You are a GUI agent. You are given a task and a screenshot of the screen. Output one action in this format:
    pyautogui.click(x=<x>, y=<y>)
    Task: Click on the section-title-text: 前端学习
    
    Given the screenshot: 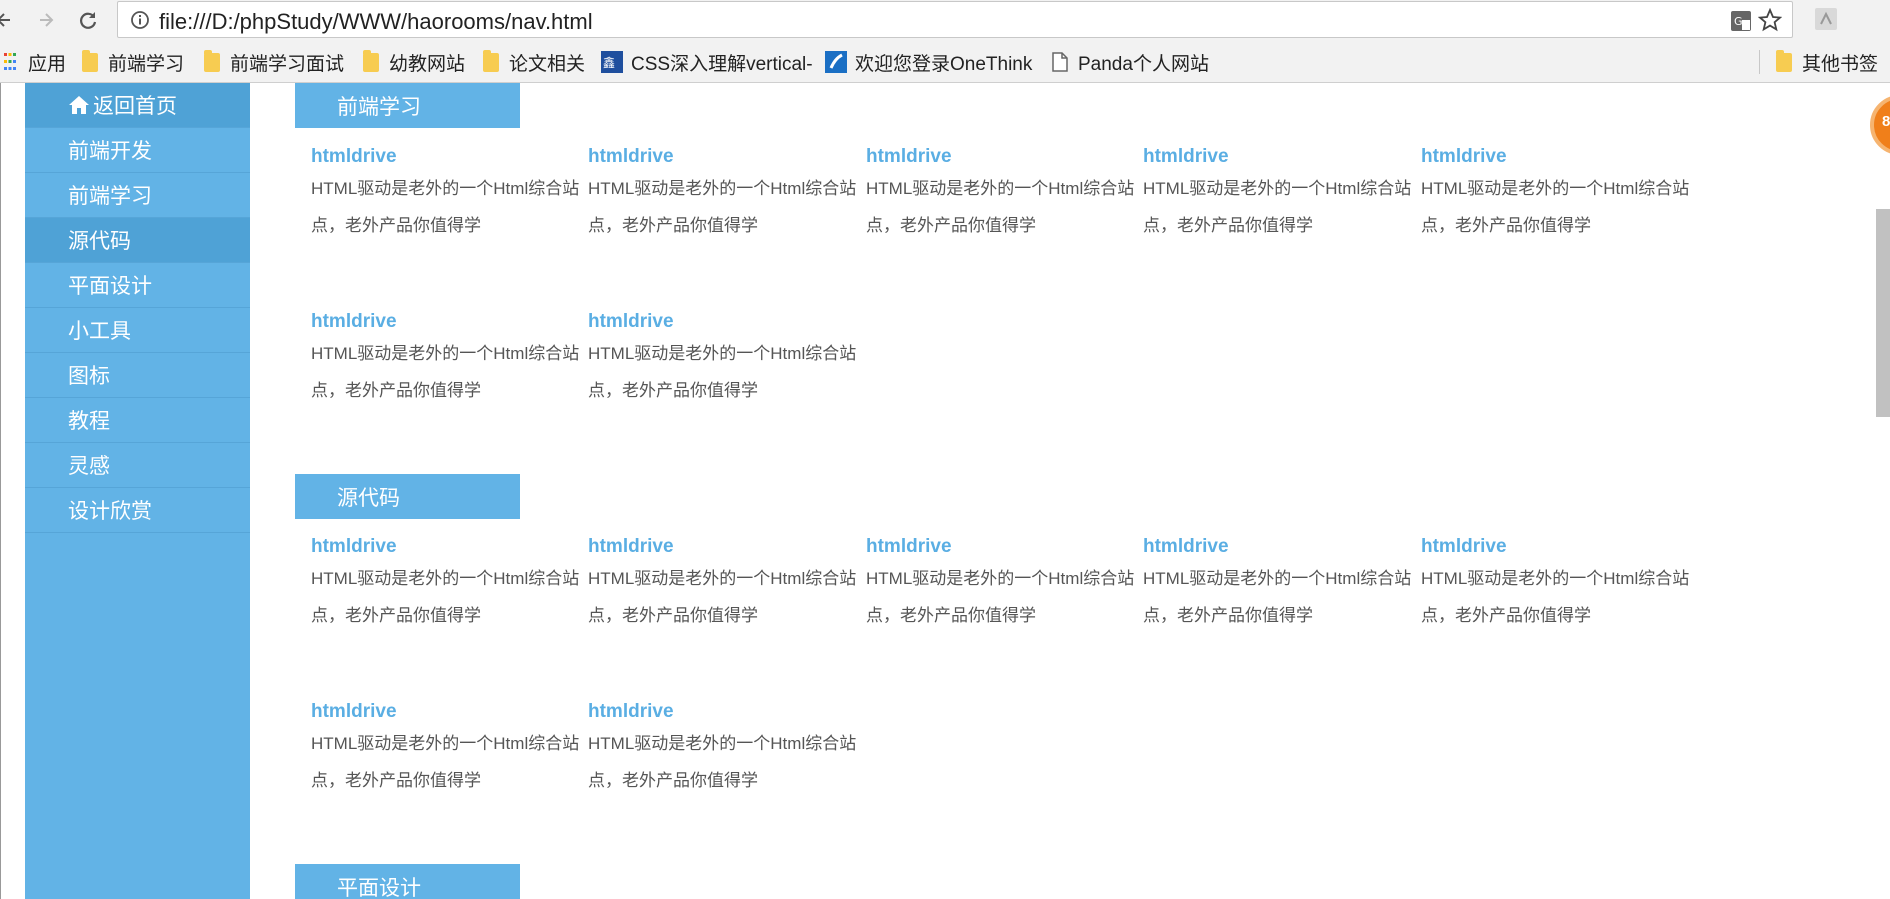 What is the action you would take?
    pyautogui.click(x=379, y=107)
    